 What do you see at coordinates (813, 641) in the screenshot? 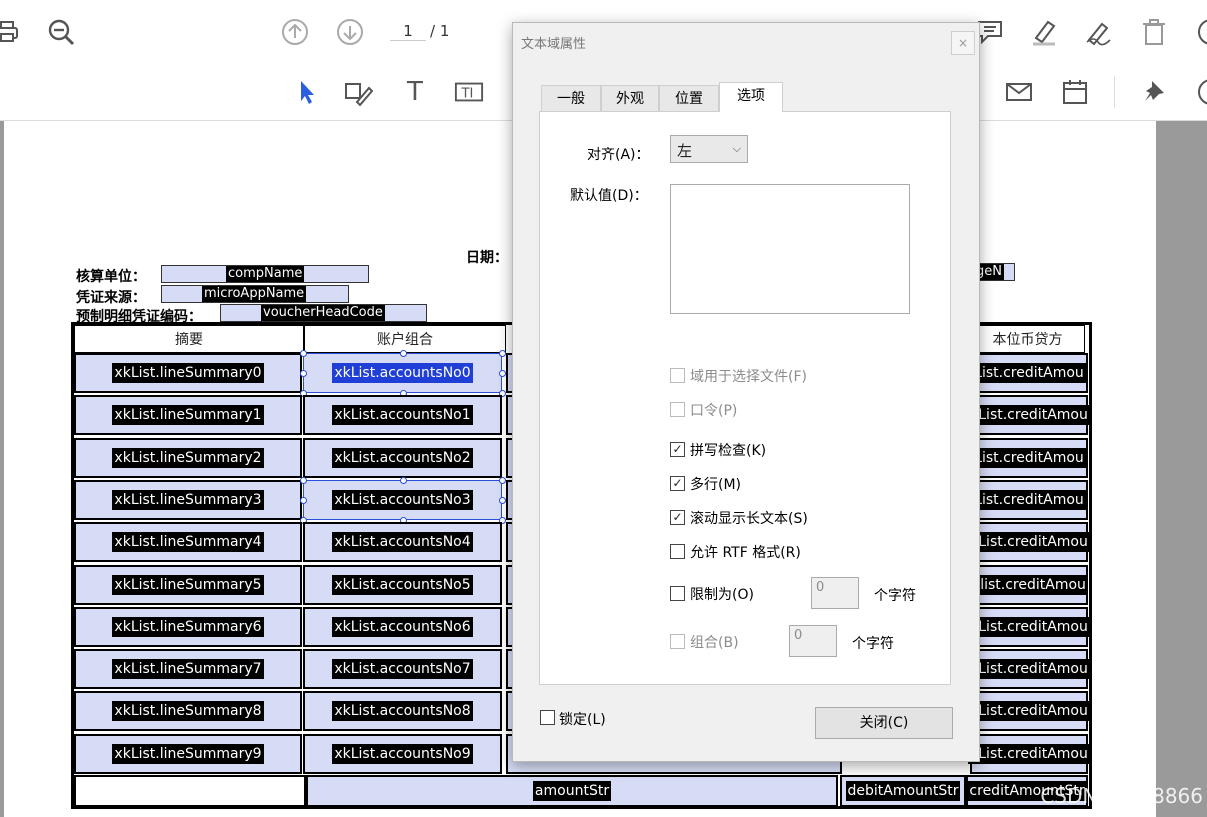
I see `comb-chars-input: 0` at bounding box center [813, 641].